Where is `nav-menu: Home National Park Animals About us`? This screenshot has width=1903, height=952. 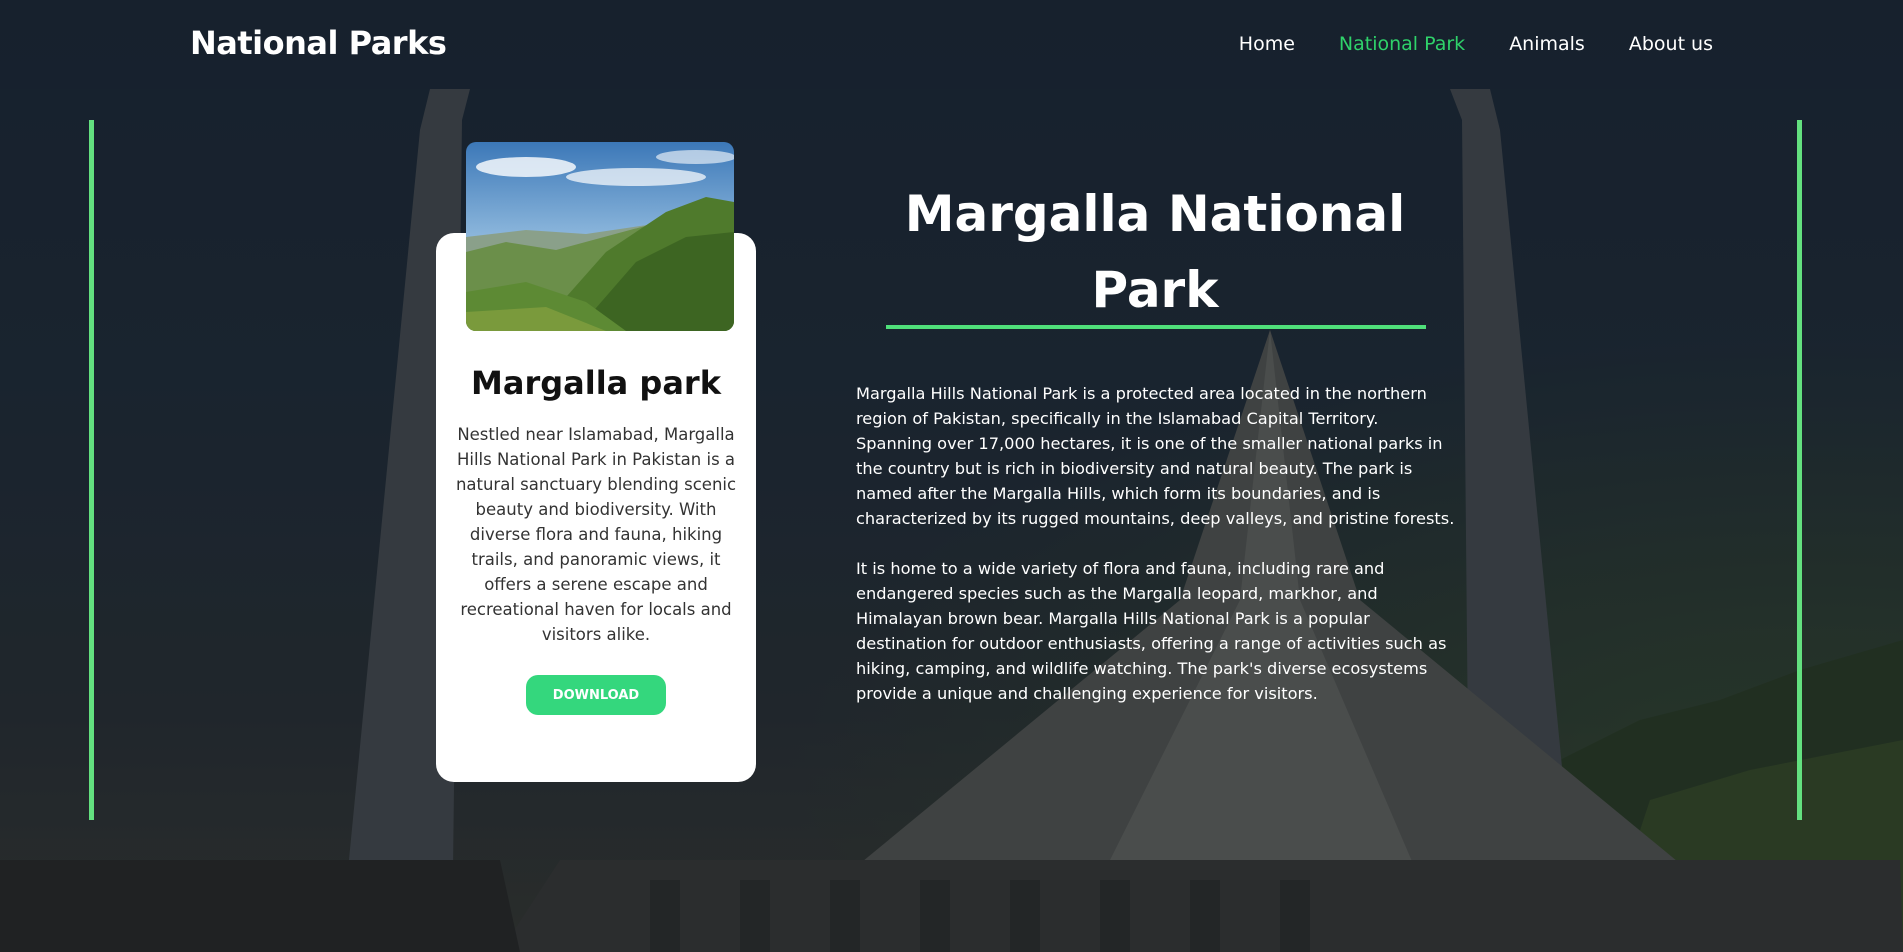 nav-menu: Home National Park Animals About us is located at coordinates (1476, 44).